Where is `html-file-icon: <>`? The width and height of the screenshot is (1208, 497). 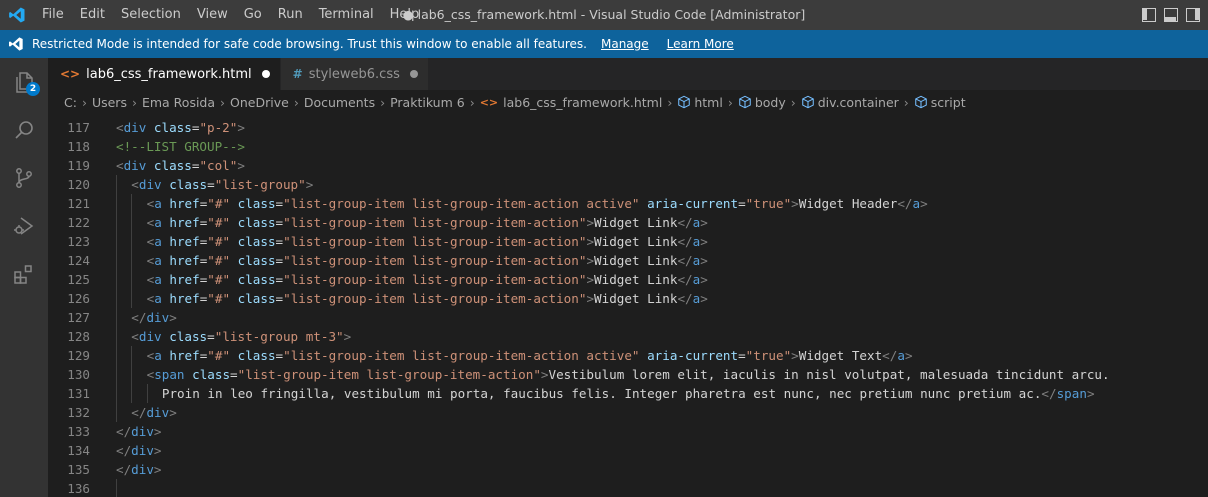
html-file-icon: <> is located at coordinates (489, 102).